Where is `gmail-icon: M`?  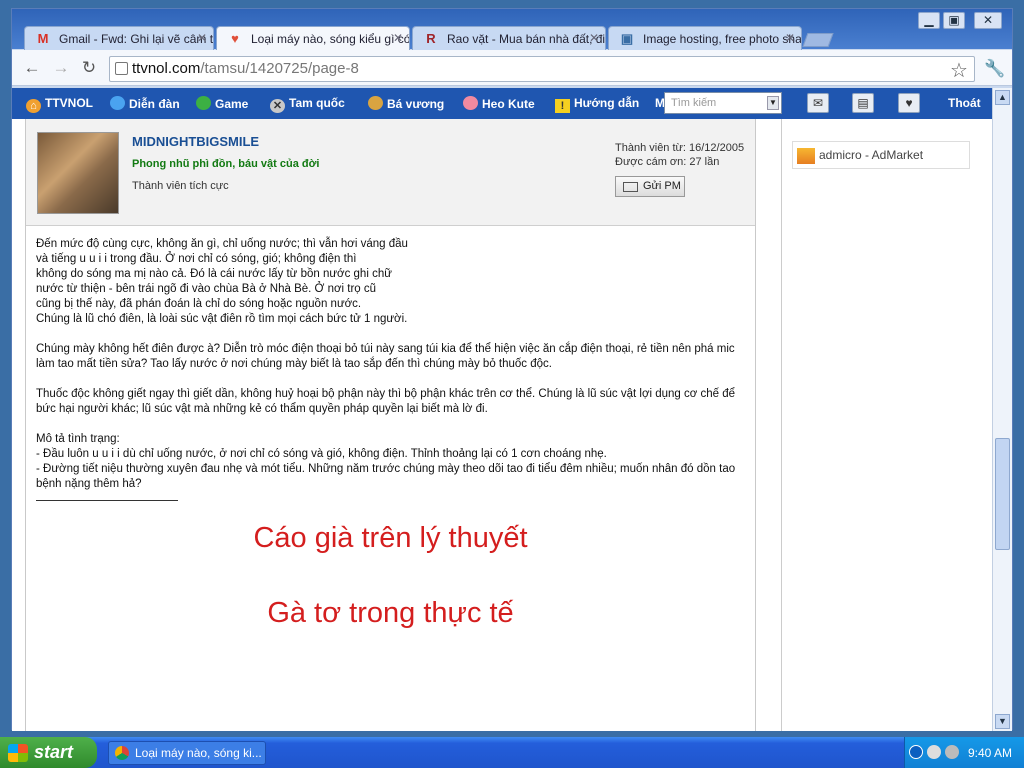 gmail-icon: M is located at coordinates (43, 38).